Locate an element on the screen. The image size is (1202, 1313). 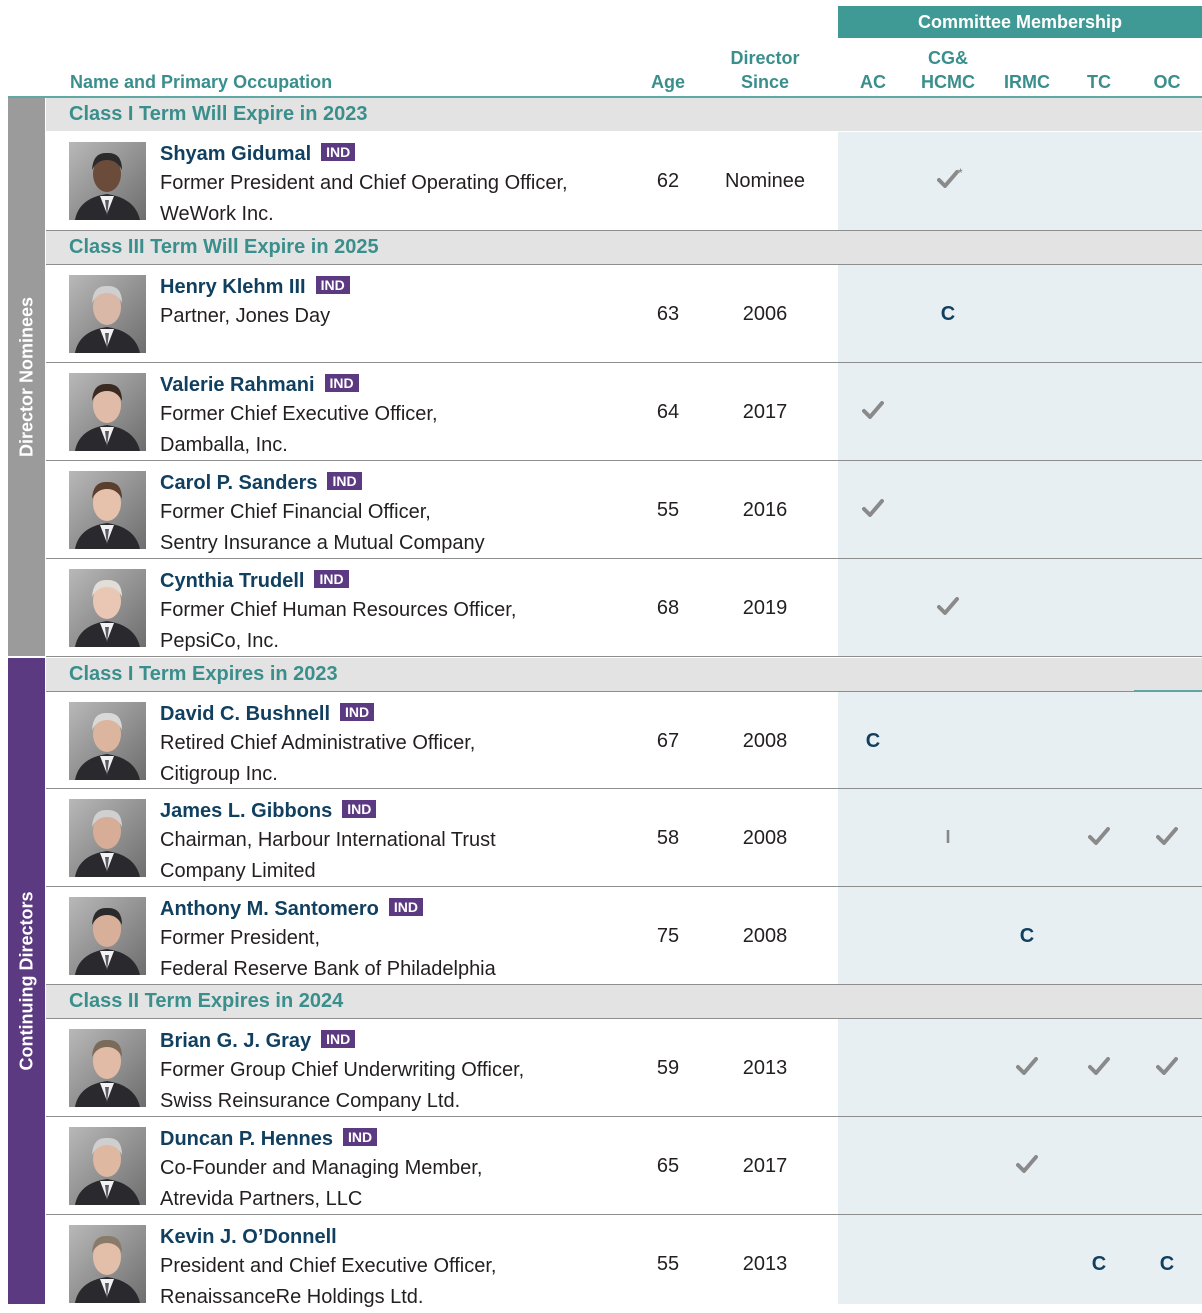
director-name-line: Kevin J. O’Donnell is located at coordinates (248, 1237).